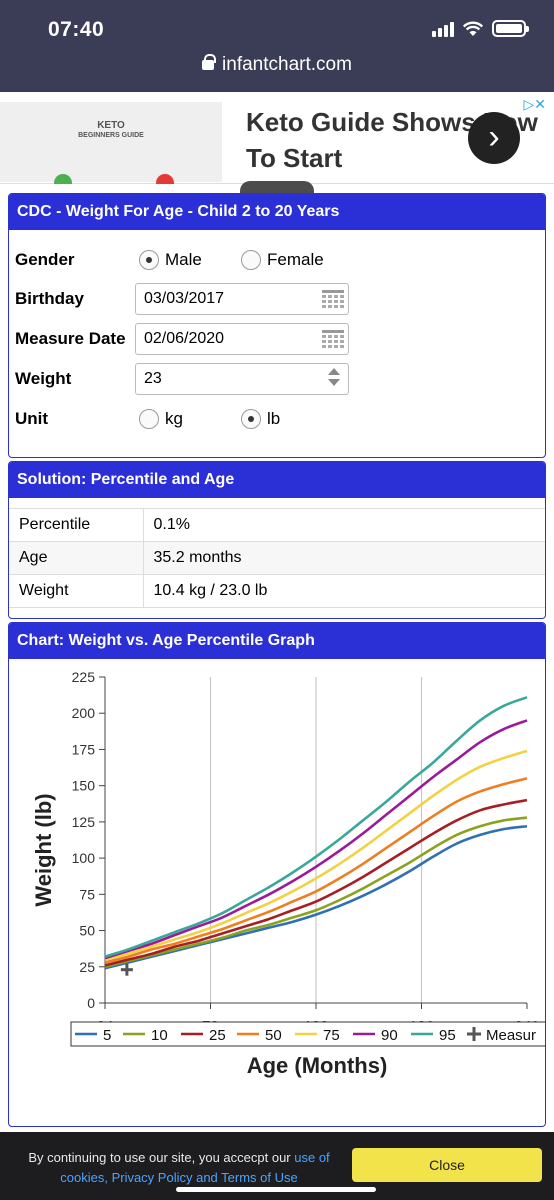 The image size is (554, 1200). I want to click on measure-date-label: Measure Date, so click(70, 338).